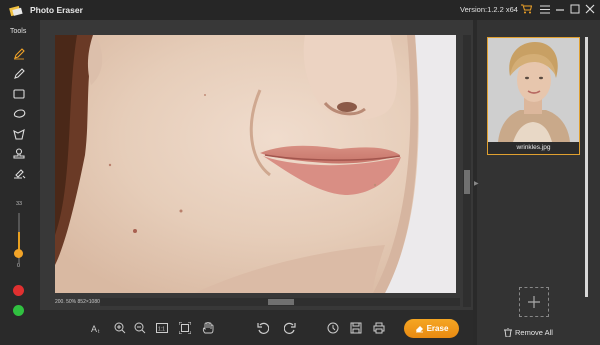  What do you see at coordinates (508, 332) in the screenshot?
I see `trash-icon` at bounding box center [508, 332].